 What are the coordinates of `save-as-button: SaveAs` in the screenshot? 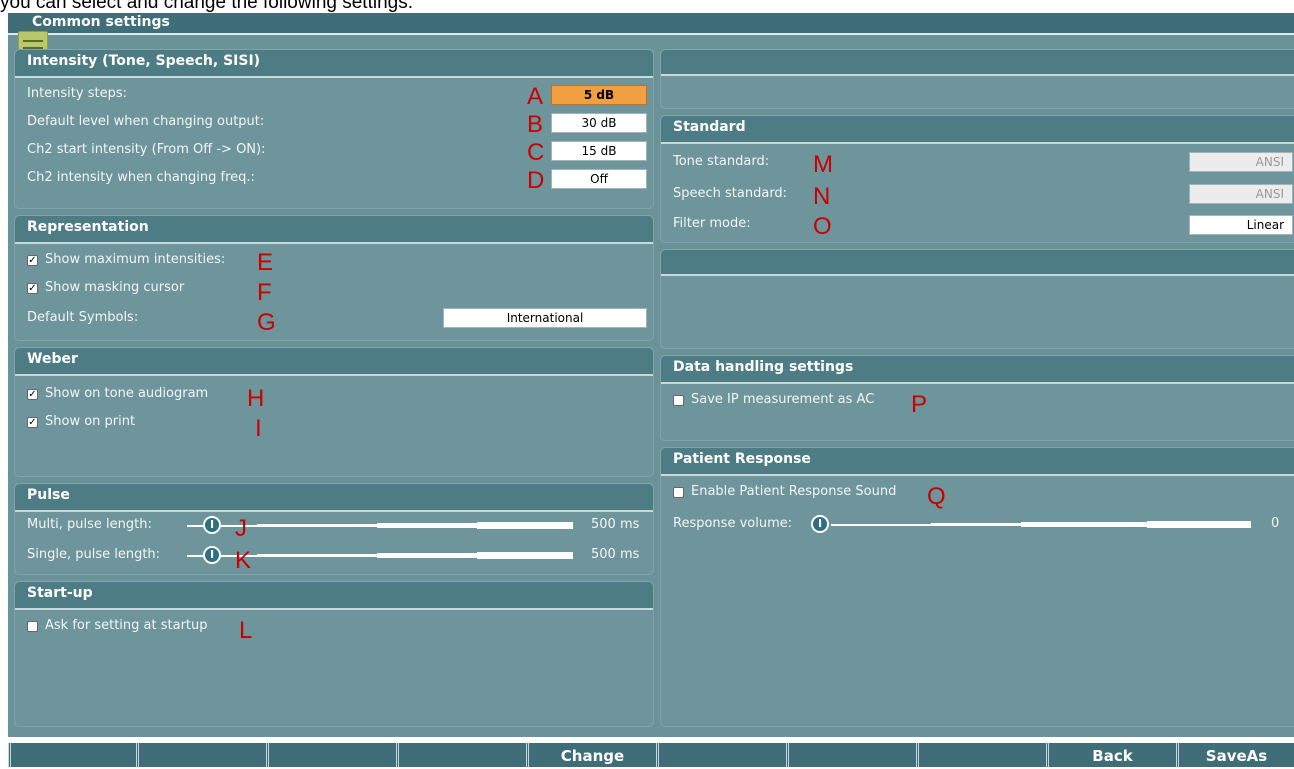 It's located at (1235, 755).